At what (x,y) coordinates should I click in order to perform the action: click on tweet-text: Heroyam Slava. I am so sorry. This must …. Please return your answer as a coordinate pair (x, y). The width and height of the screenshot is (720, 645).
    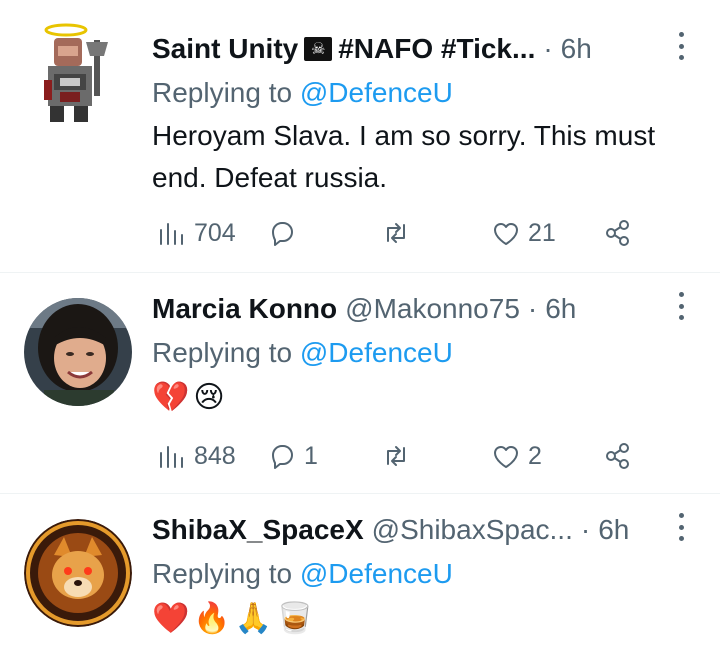
    Looking at the image, I should click on (404, 156).